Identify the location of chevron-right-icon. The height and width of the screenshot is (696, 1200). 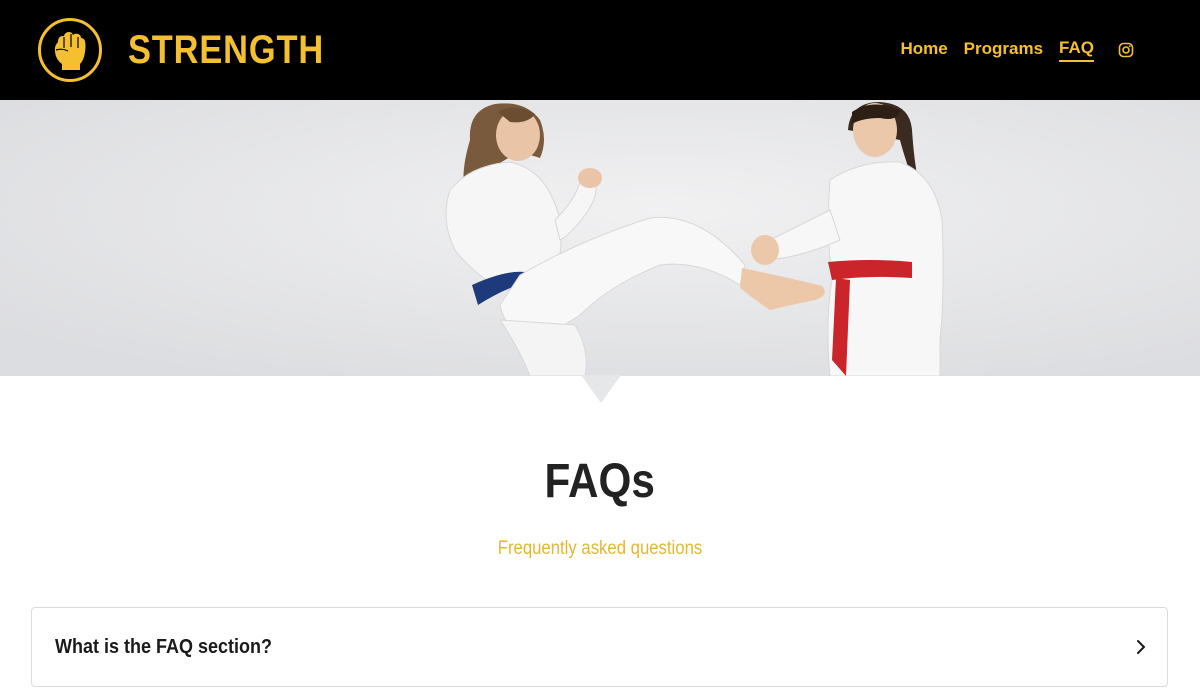
(1141, 647).